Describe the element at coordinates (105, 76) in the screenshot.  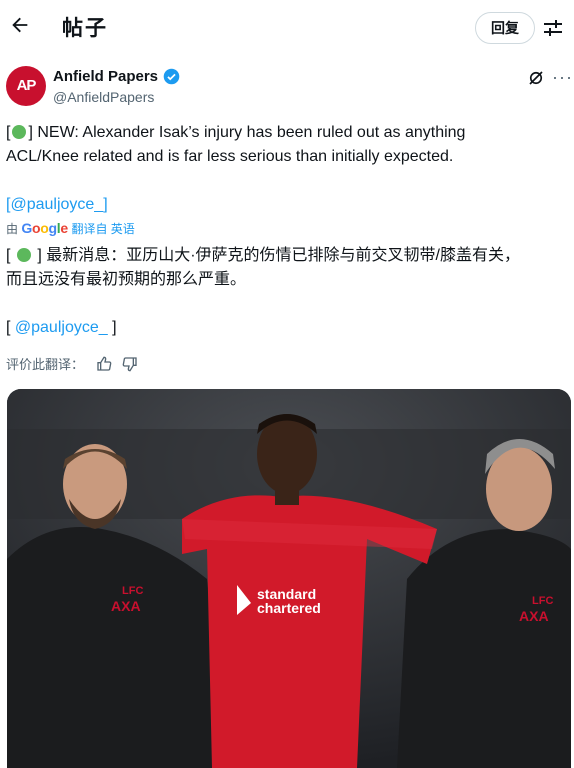
I see `author-name: Anfield Papers` at that location.